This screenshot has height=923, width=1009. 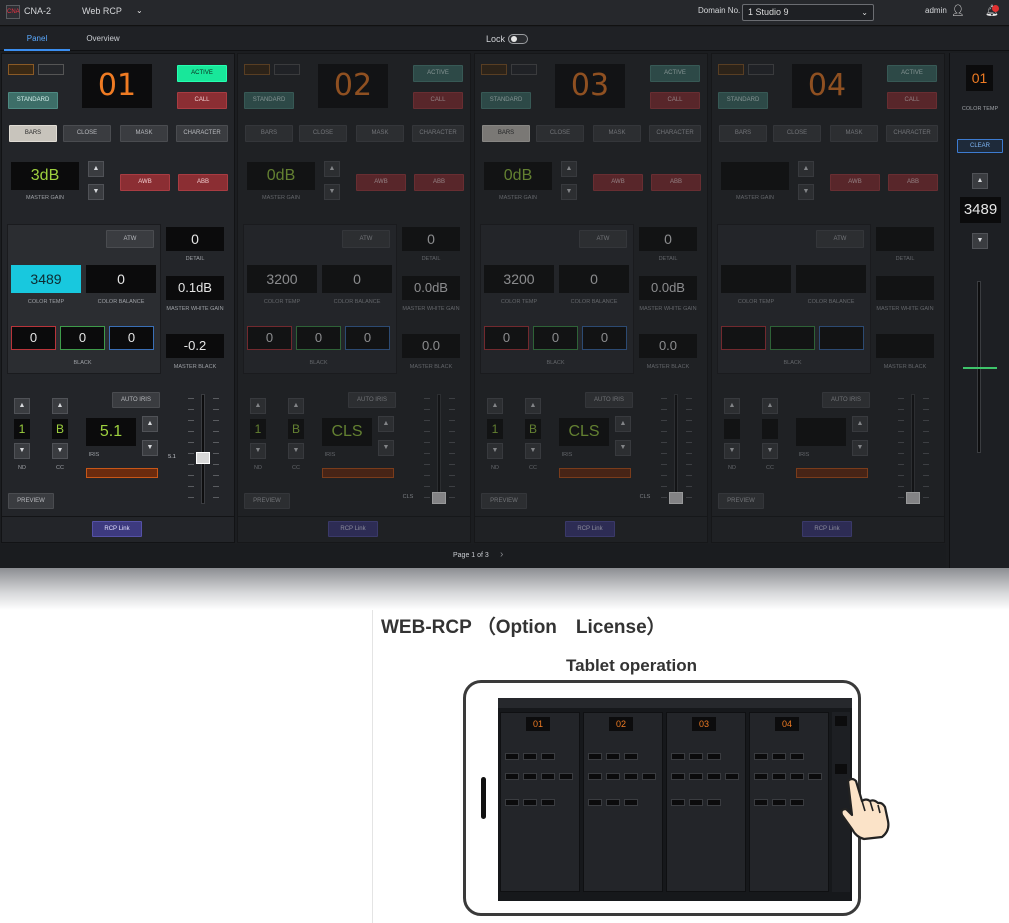 What do you see at coordinates (103, 39) in the screenshot?
I see `tab-overview: Overview` at bounding box center [103, 39].